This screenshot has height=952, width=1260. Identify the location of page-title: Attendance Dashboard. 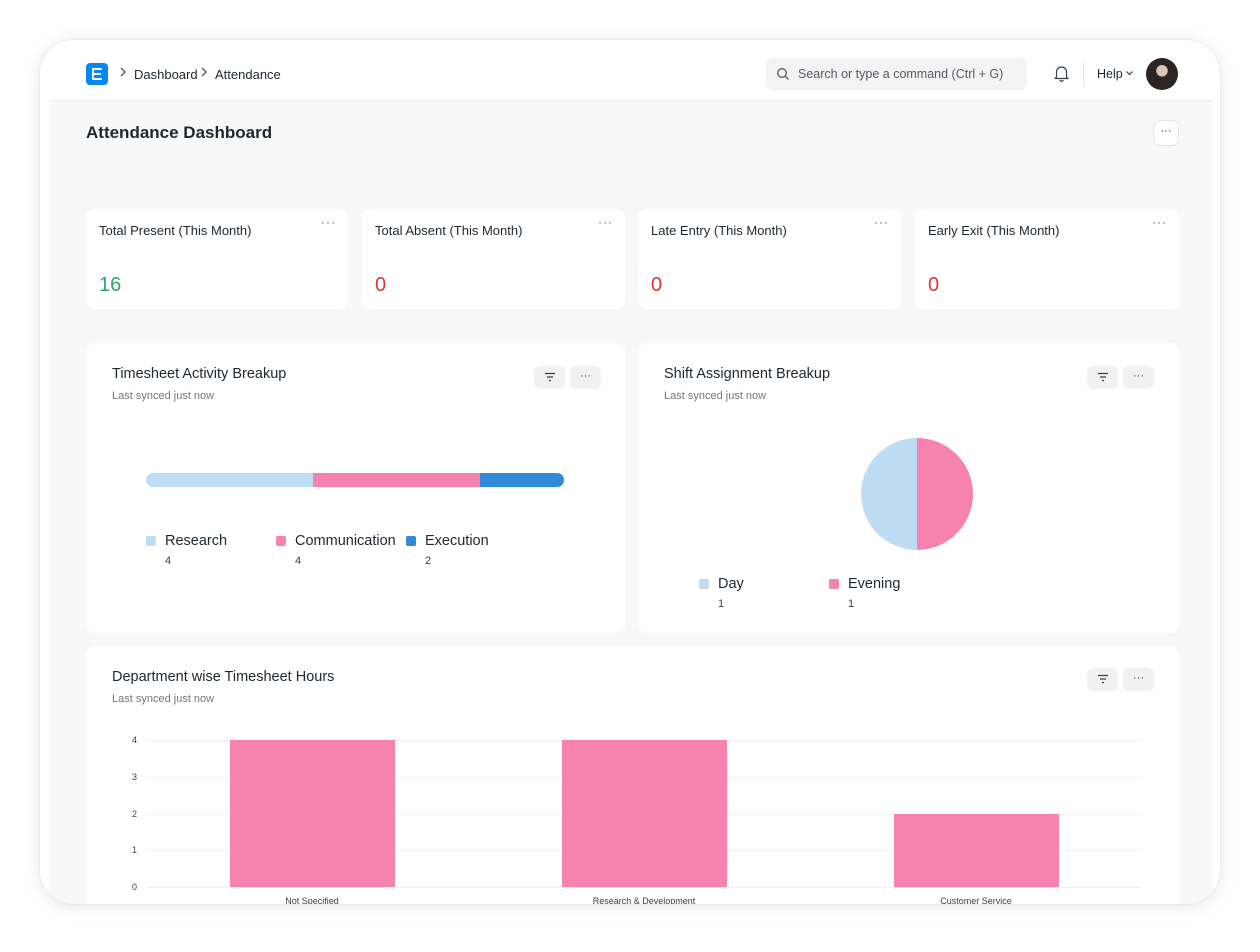
(179, 132).